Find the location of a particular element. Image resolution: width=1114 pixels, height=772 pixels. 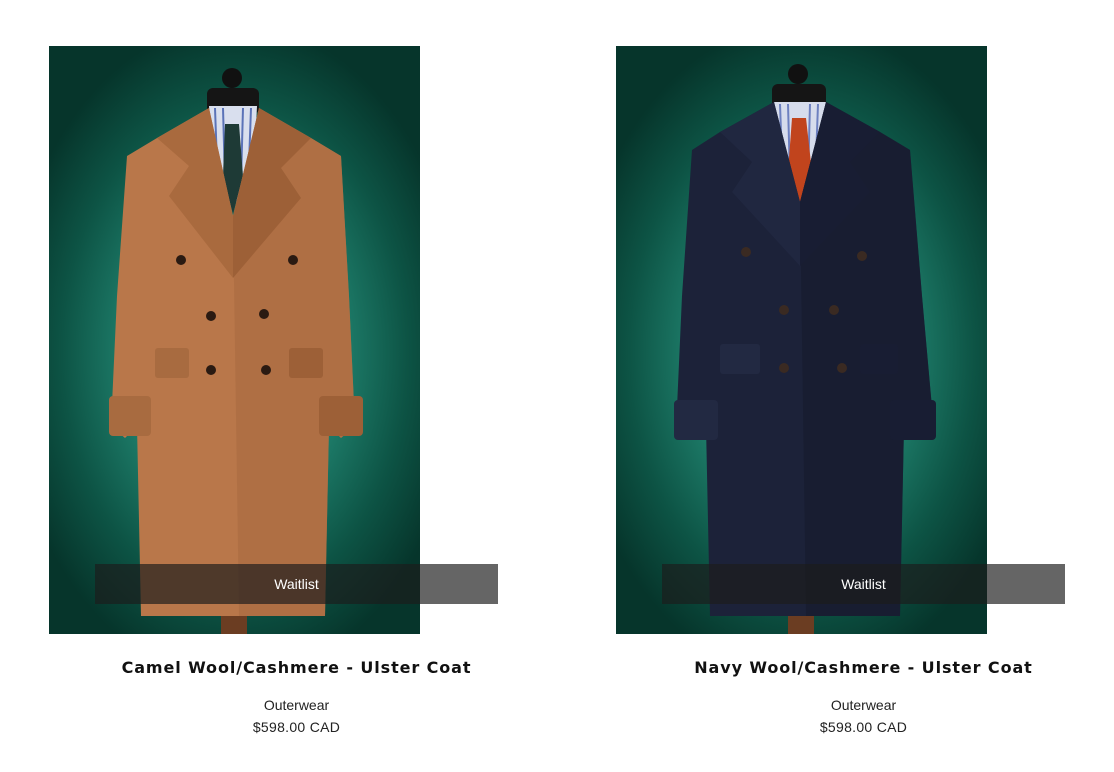

product-title: Navy Wool/Cashmere - Ulster Coat is located at coordinates (863, 667).